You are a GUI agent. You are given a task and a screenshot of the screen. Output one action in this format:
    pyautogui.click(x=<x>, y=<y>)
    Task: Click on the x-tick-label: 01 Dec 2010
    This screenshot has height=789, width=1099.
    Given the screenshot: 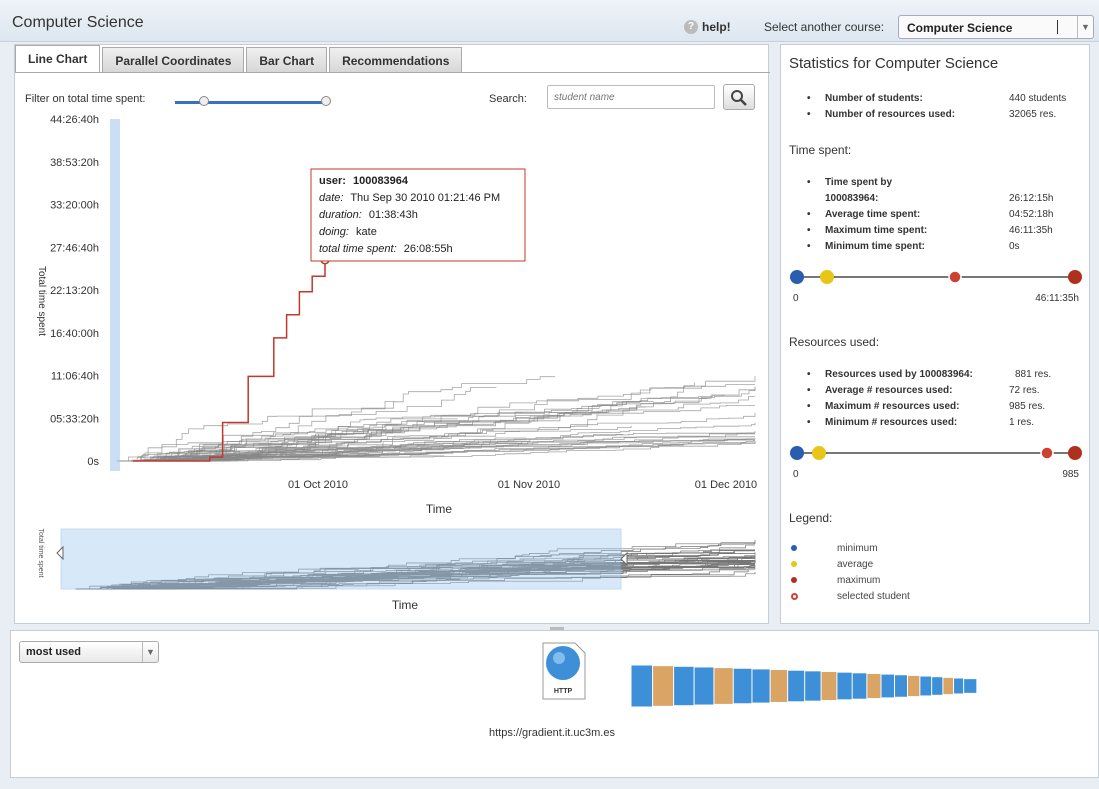 What is the action you would take?
    pyautogui.click(x=726, y=485)
    